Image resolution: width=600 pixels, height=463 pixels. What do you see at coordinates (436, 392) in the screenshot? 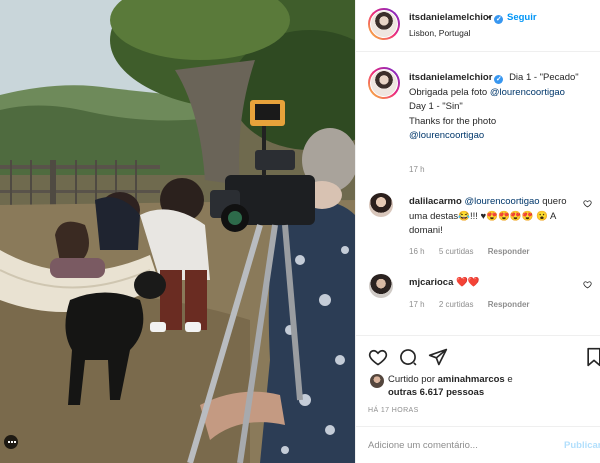
I see `liked-count: outras 6.617 pessoas` at bounding box center [436, 392].